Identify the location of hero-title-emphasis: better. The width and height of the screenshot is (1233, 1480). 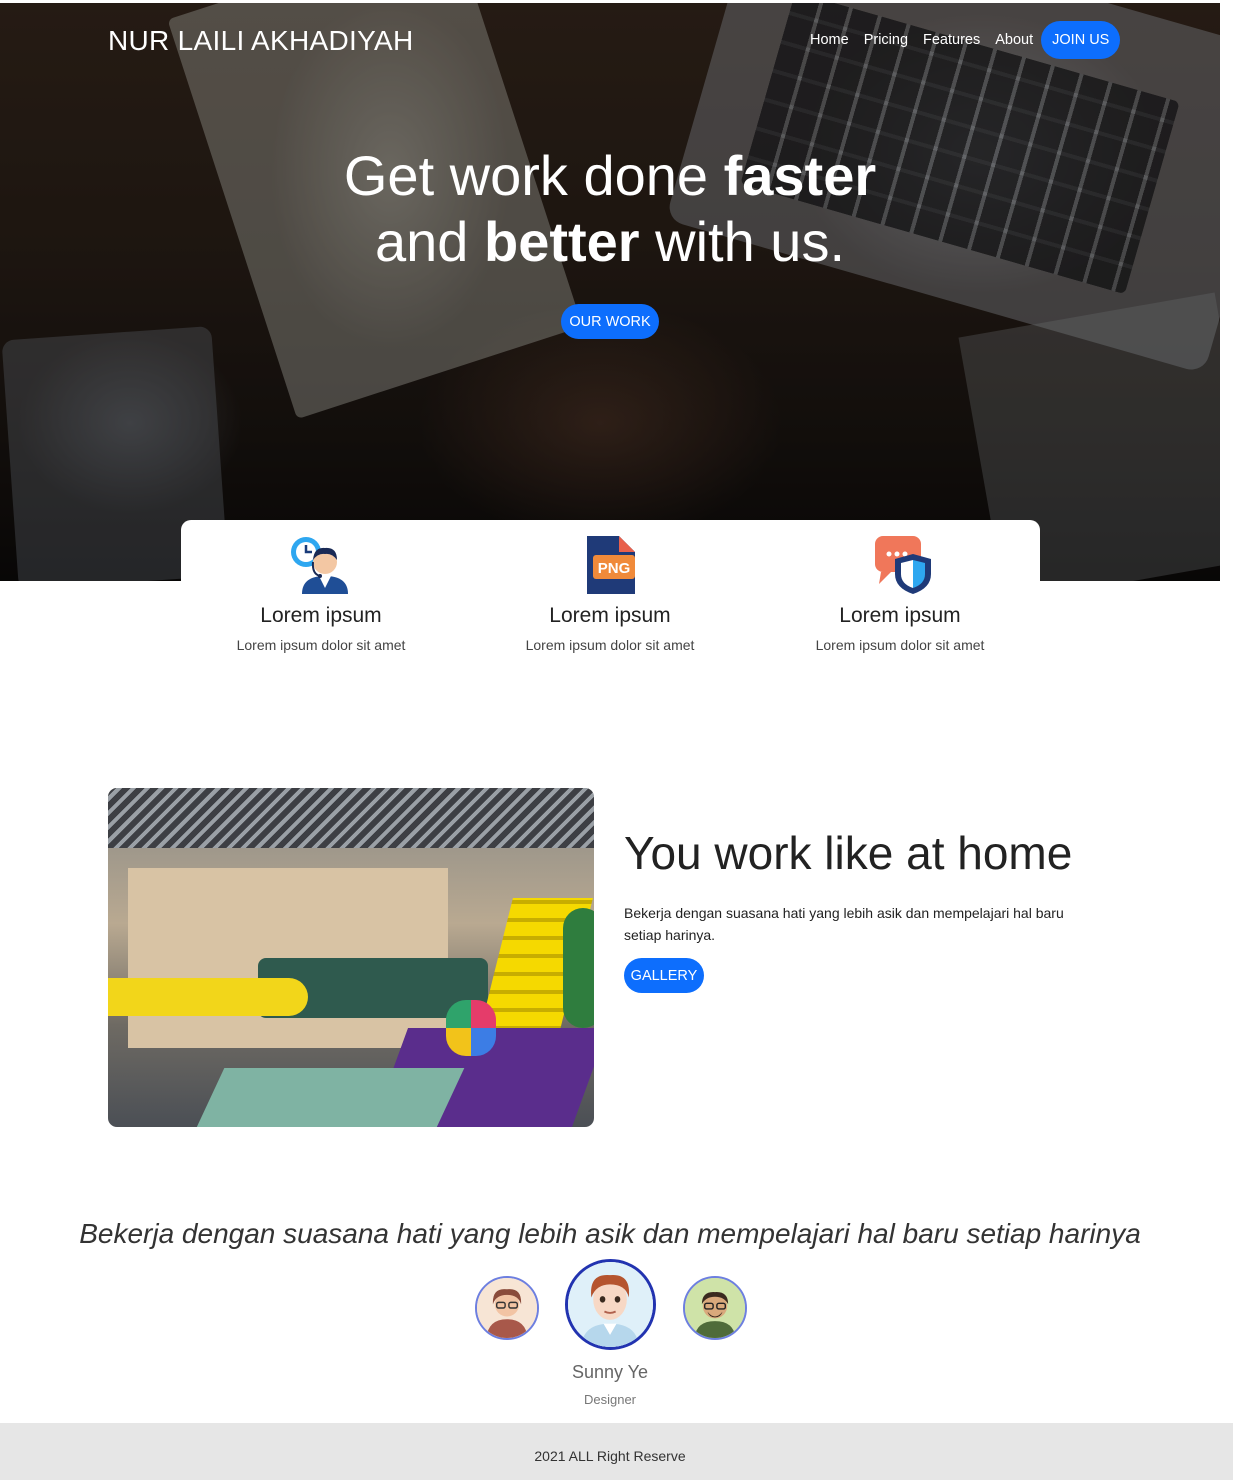
(562, 241).